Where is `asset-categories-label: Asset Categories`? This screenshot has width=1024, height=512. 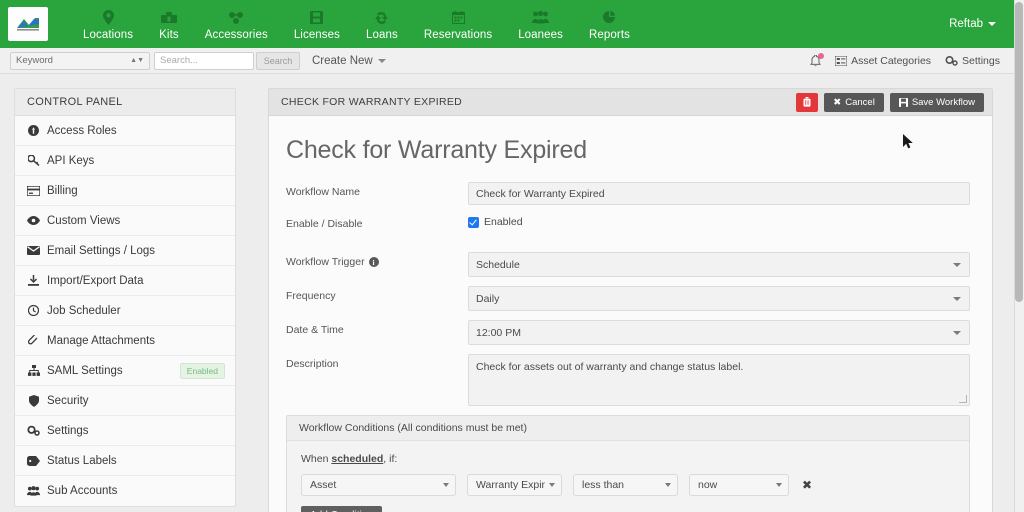 asset-categories-label: Asset Categories is located at coordinates (891, 60).